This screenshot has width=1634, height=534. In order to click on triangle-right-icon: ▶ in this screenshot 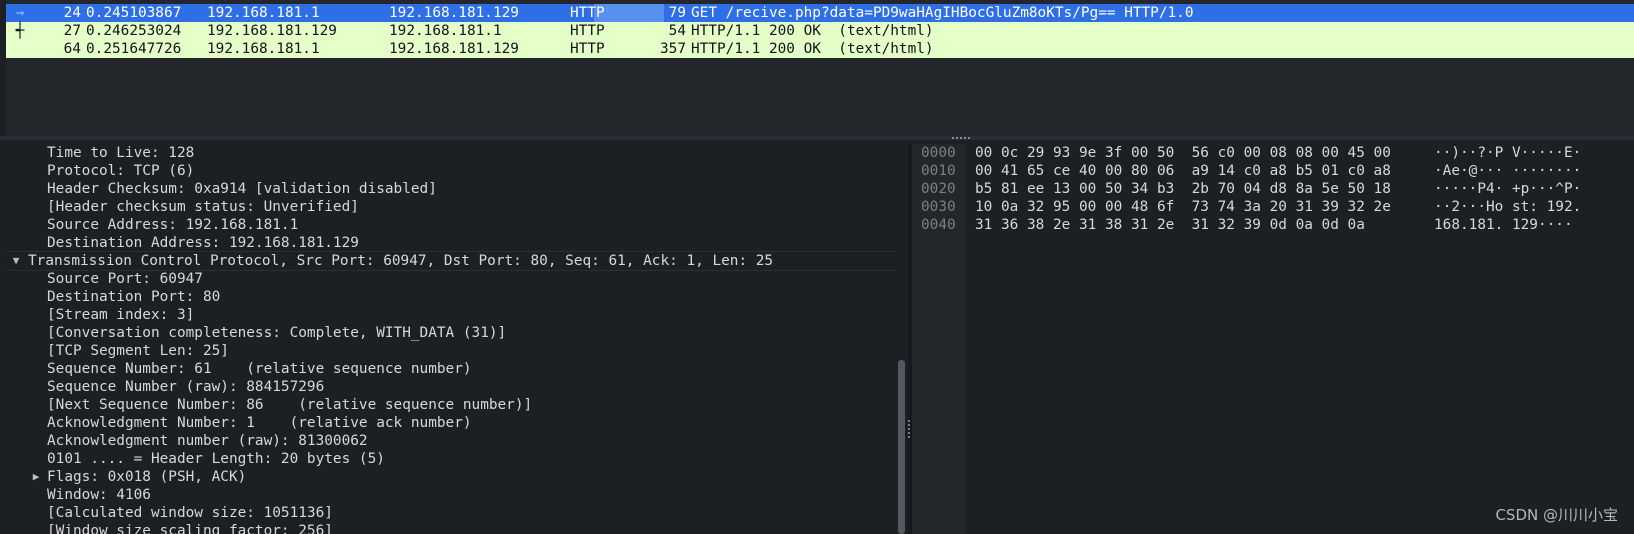, I will do `click(36, 477)`.